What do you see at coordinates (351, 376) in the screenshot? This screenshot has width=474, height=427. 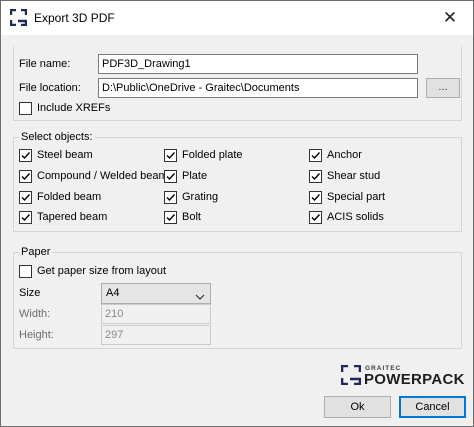 I see `graitec-logo-icon` at bounding box center [351, 376].